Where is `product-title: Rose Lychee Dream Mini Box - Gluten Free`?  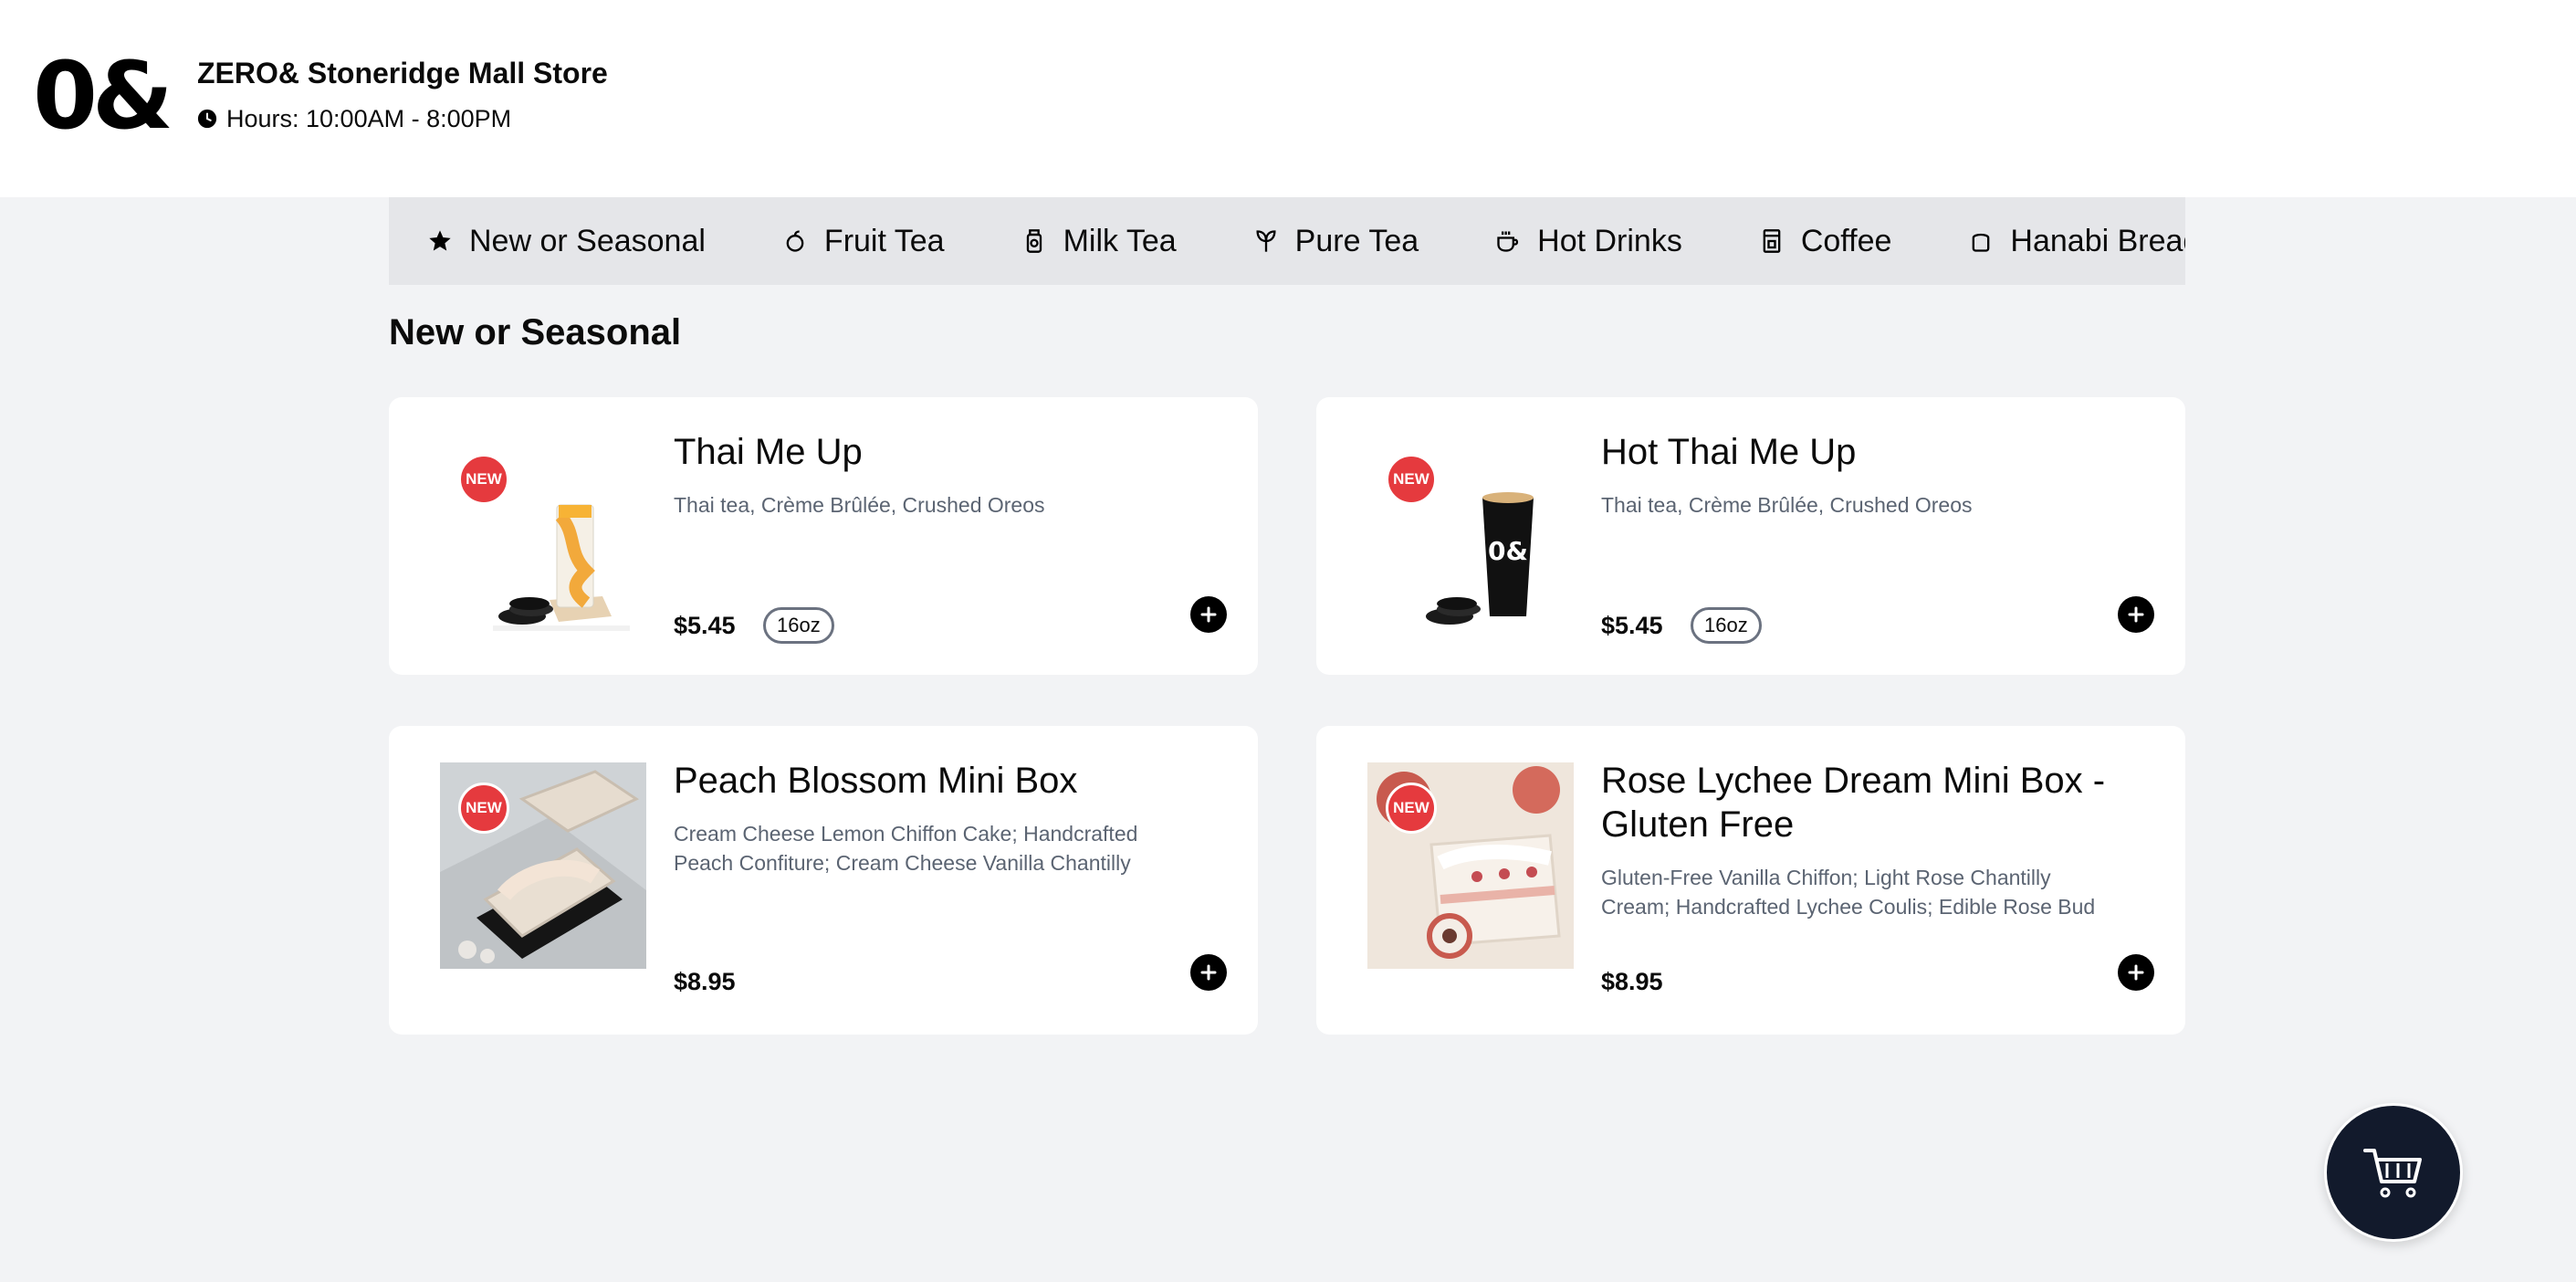
product-title: Rose Lychee Dream Mini Box - Gluten Free is located at coordinates (1853, 803).